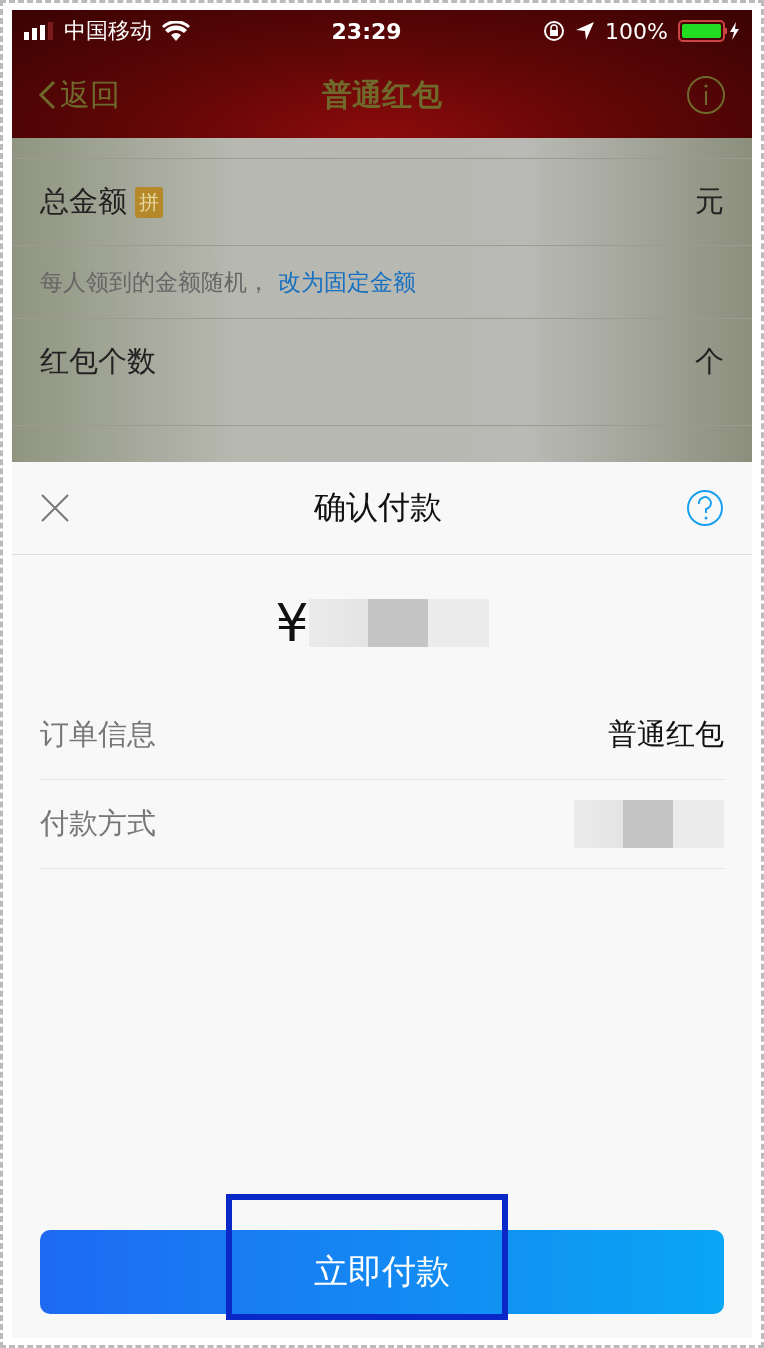 This screenshot has width=764, height=1348. Describe the element at coordinates (378, 507) in the screenshot. I see `dialog-title: 确认付款` at that location.